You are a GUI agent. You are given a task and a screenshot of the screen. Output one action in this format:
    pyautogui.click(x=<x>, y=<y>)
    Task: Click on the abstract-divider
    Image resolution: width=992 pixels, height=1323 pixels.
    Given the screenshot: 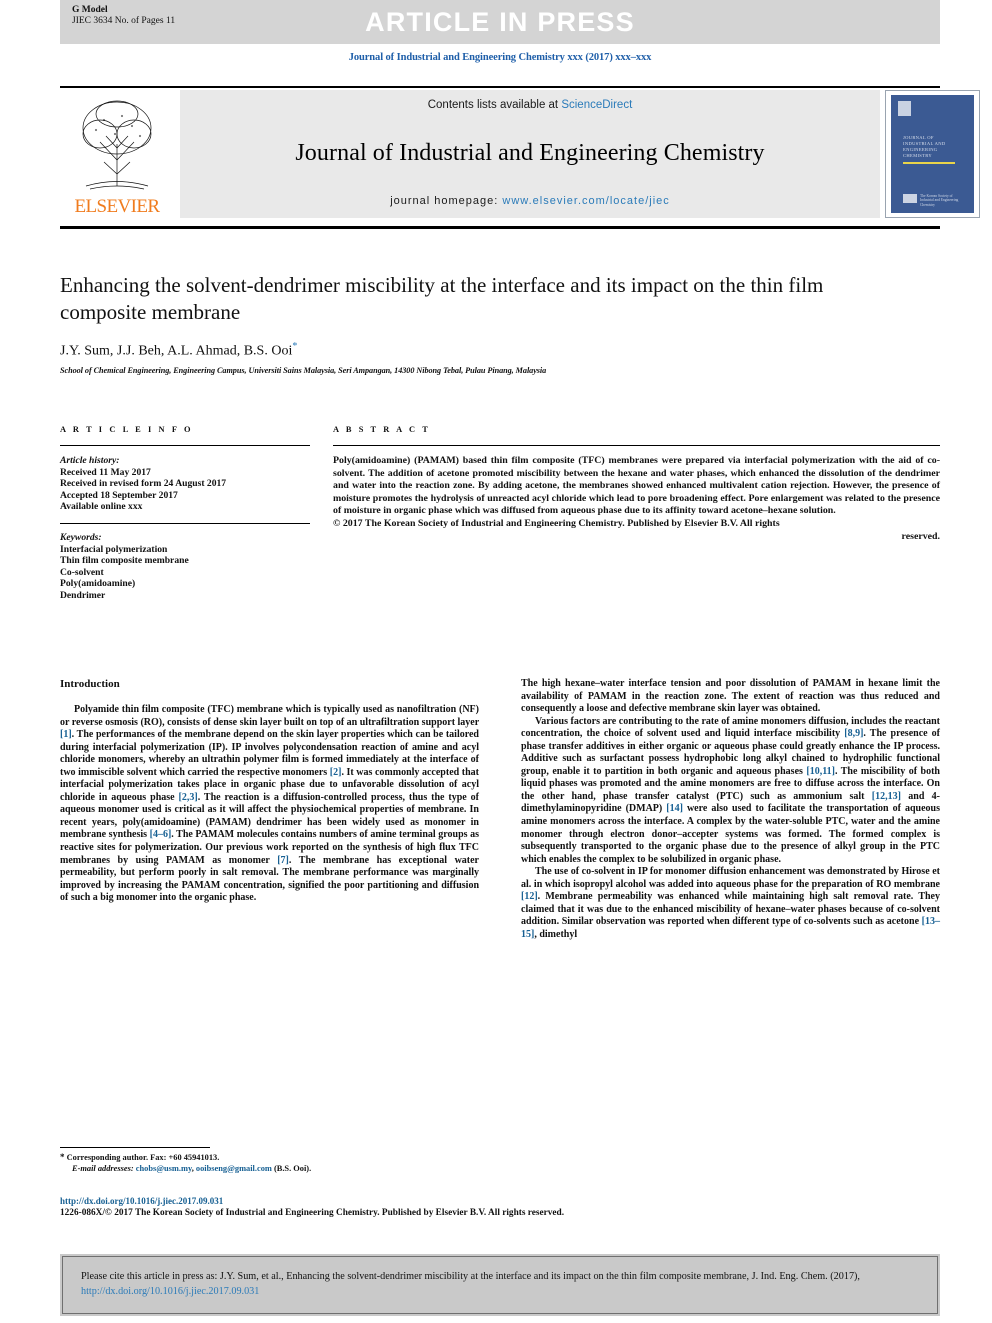 What is the action you would take?
    pyautogui.click(x=636, y=445)
    